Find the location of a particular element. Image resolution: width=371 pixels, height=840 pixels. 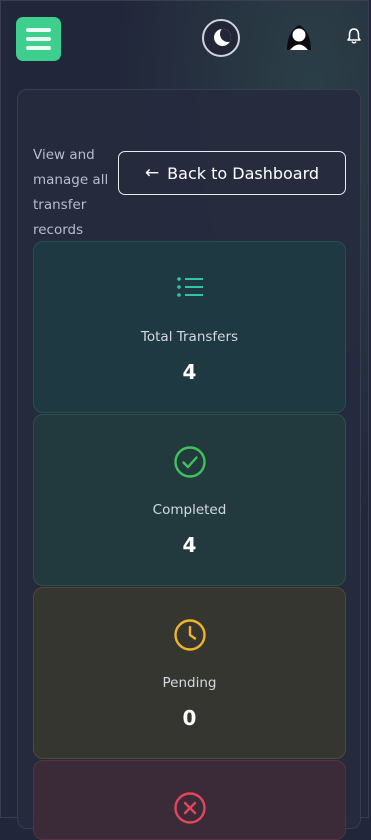

stat-label: Completed is located at coordinates (189, 510).